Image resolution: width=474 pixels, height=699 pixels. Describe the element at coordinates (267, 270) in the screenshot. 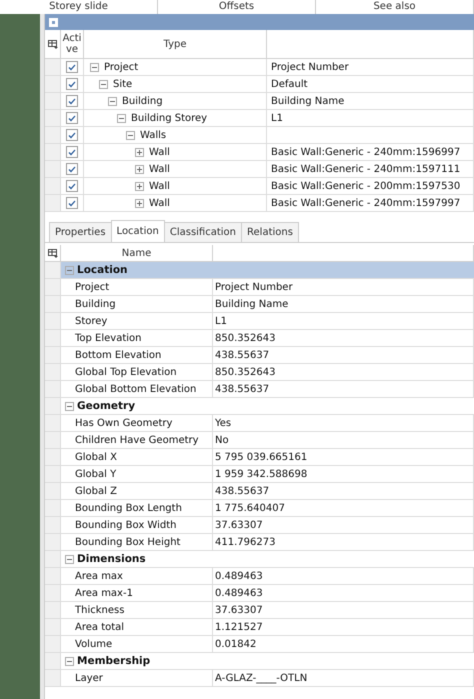

I see `category-row: Location` at that location.